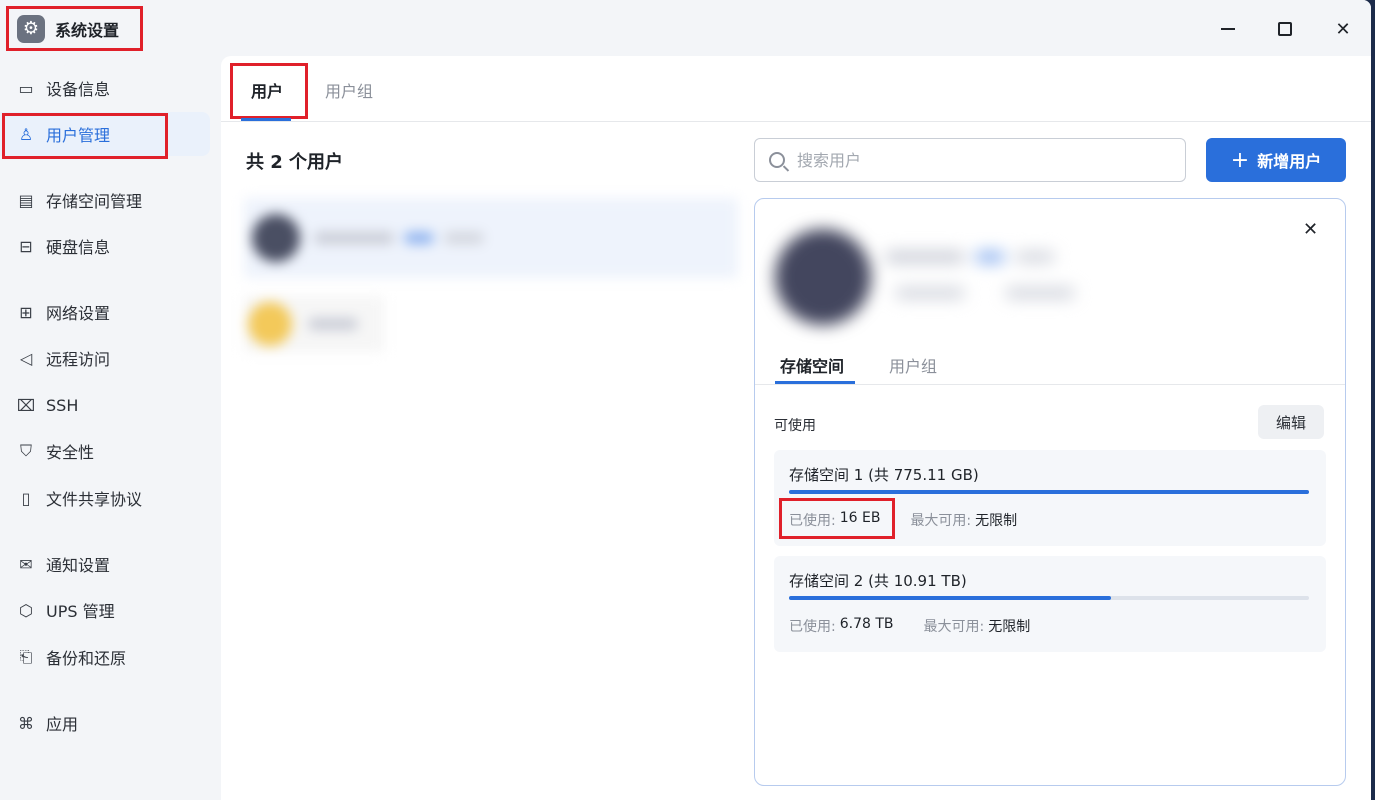  Describe the element at coordinates (267, 90) in the screenshot. I see `tab-users: 用户` at that location.